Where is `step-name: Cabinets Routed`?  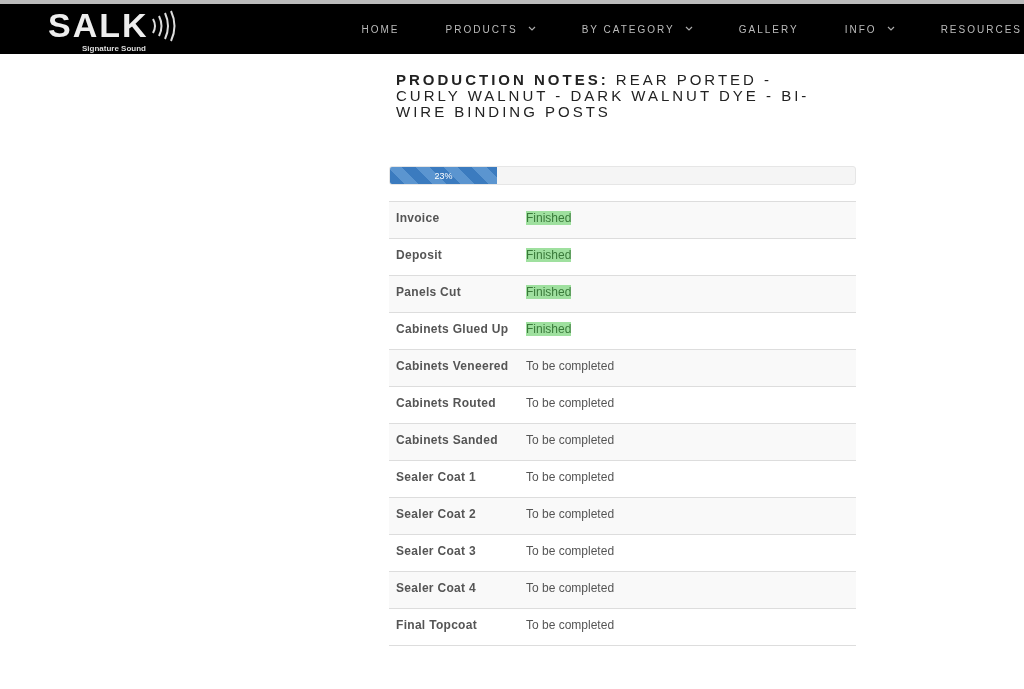 step-name: Cabinets Routed is located at coordinates (446, 403).